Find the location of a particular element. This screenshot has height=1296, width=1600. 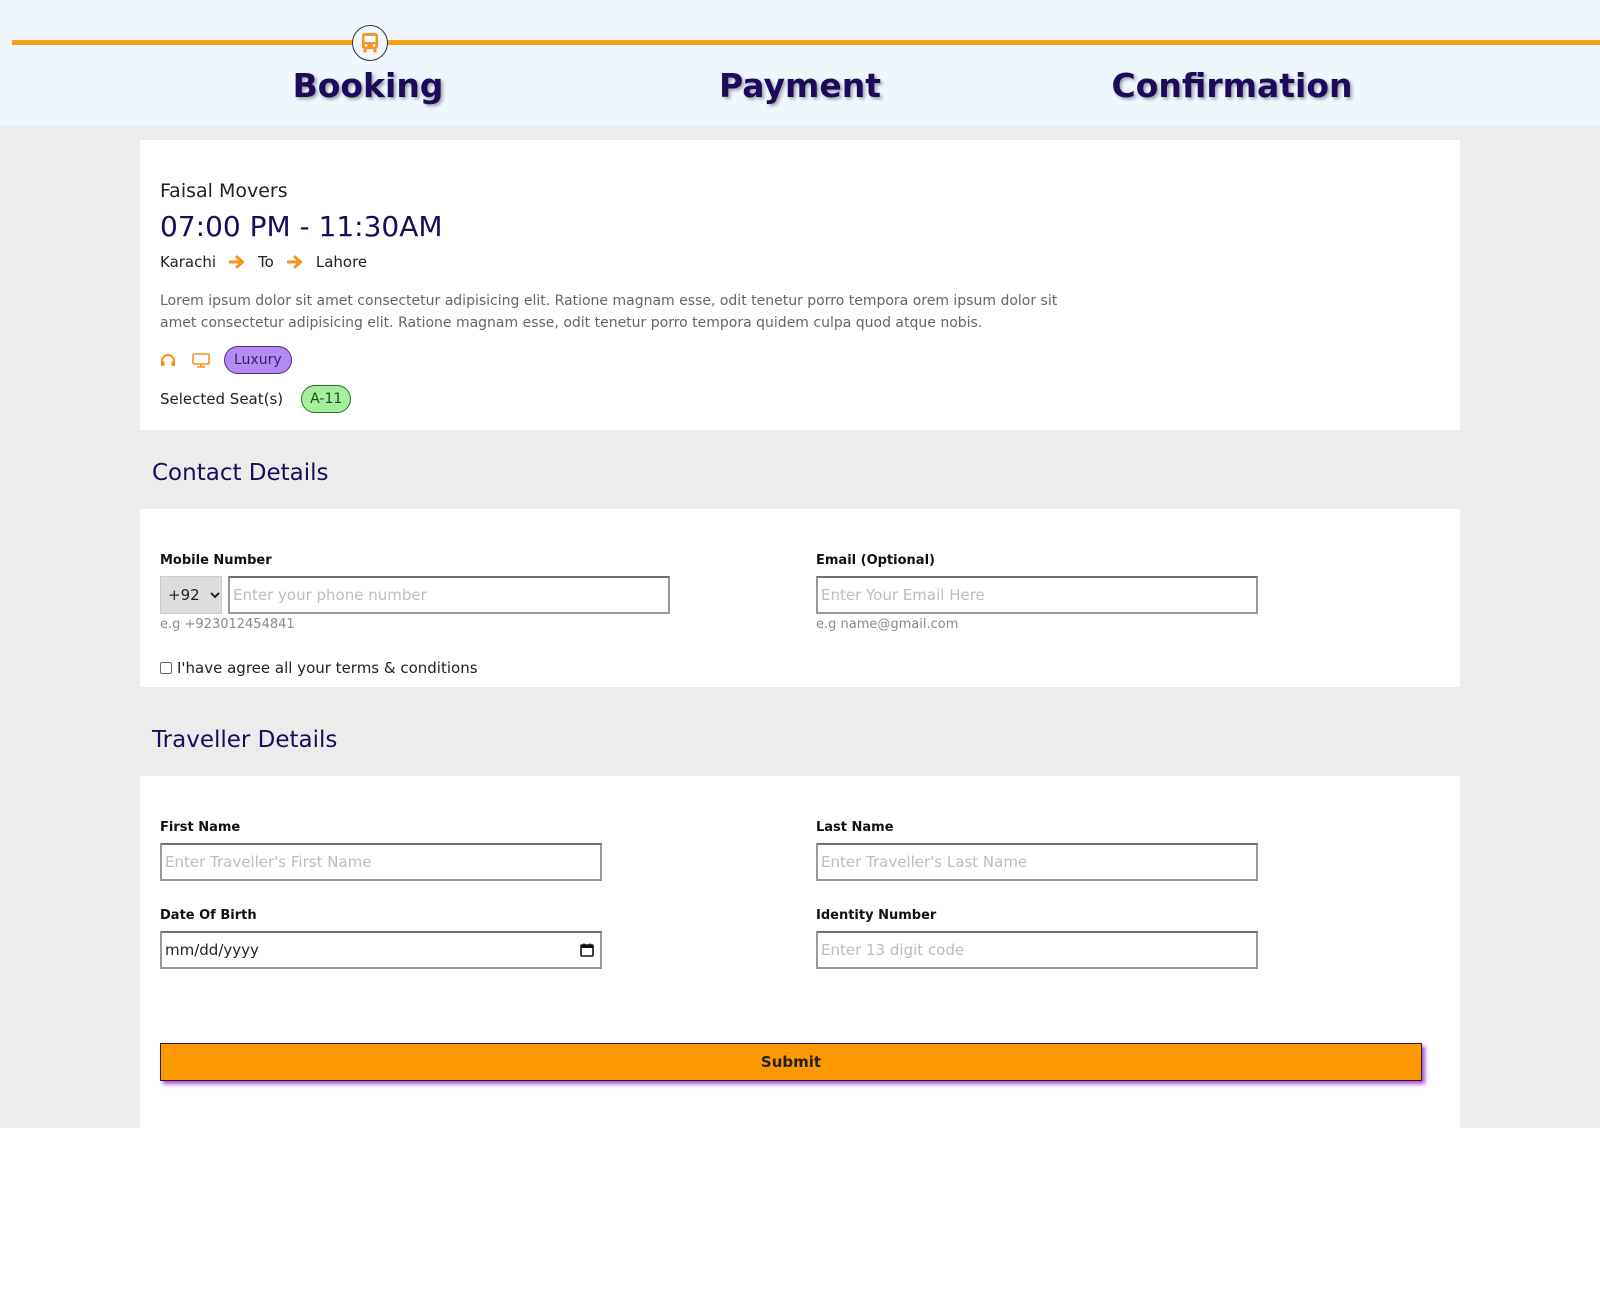

identity-label: Identity Number is located at coordinates (876, 915).